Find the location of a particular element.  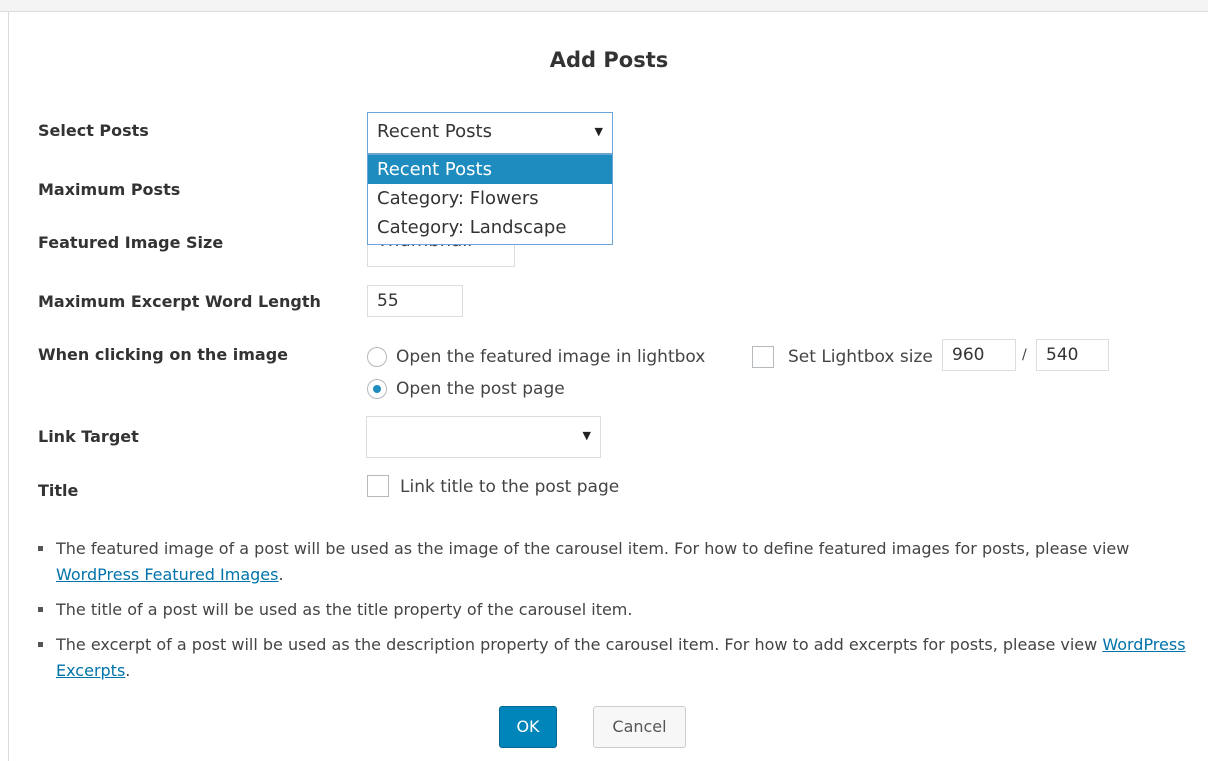

featured-images-link: WordPress Featured Images is located at coordinates (167, 574).